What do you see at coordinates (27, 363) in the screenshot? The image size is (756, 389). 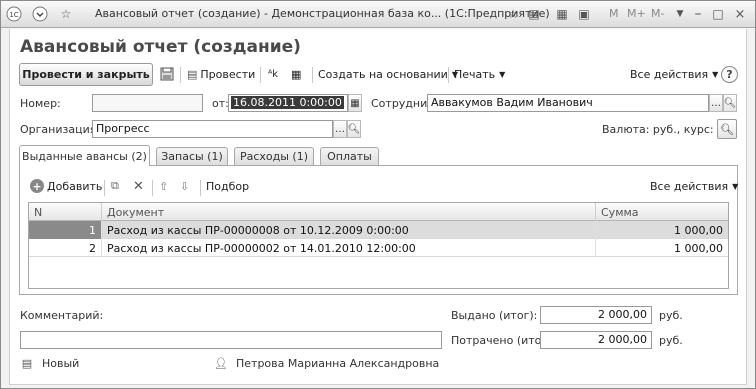 I see `document-status-icon: ▤` at bounding box center [27, 363].